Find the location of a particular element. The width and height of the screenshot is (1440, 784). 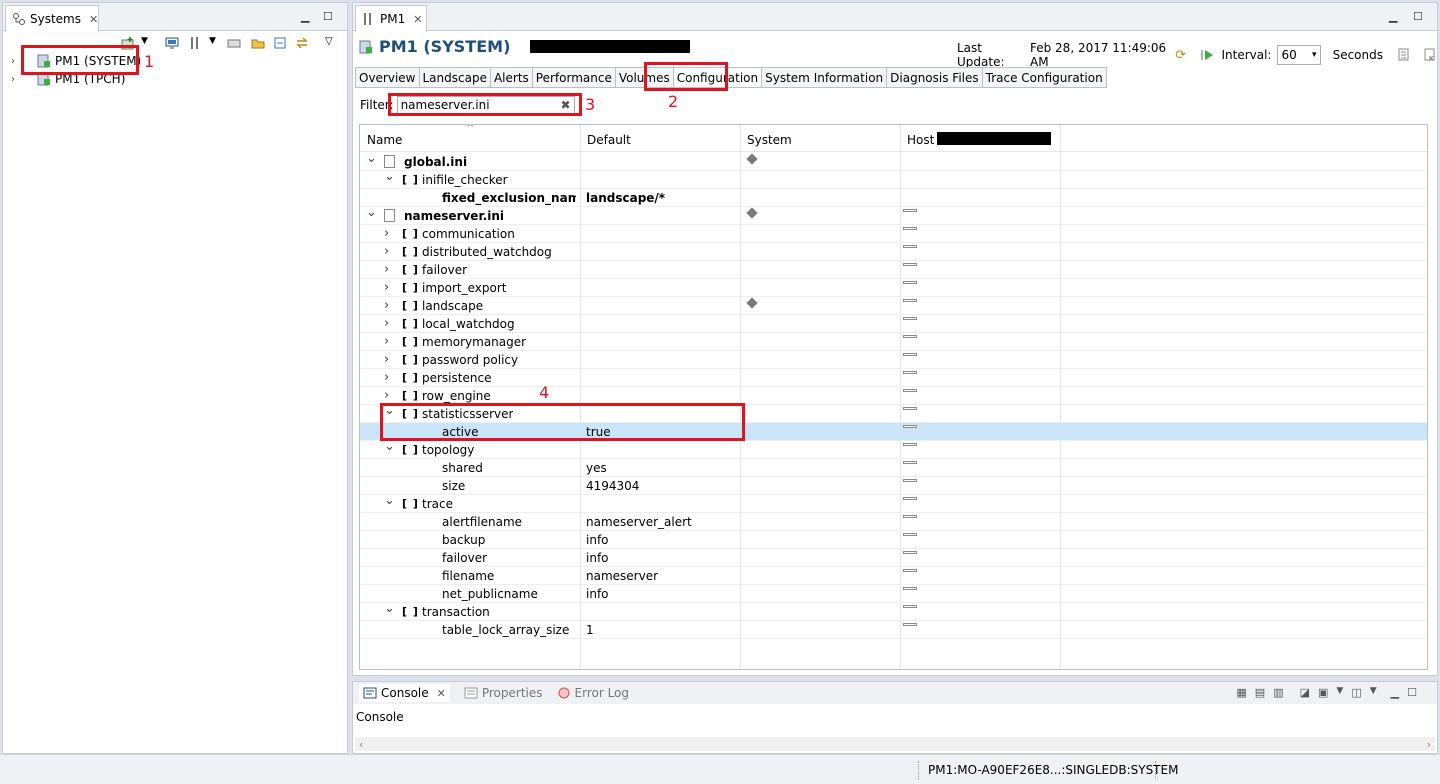

table-row: › [ ] failover is located at coordinates (893, 270).